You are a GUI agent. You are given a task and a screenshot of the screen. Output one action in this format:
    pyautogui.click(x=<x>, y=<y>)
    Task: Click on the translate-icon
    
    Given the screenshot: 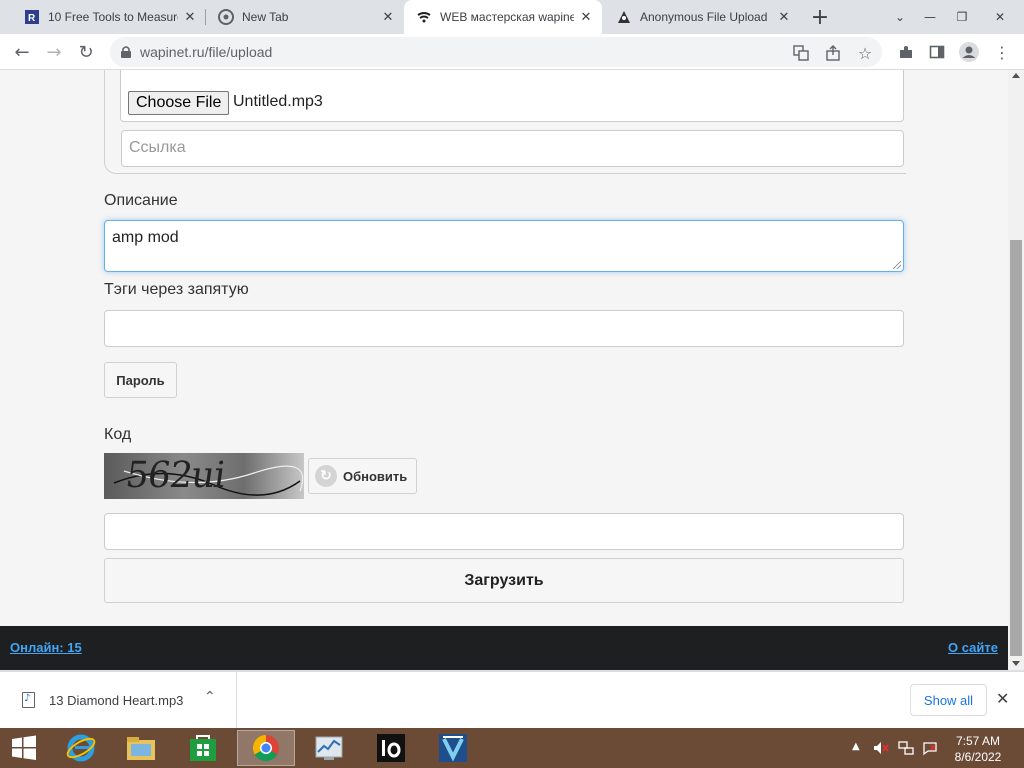 What is the action you would take?
    pyautogui.click(x=801, y=53)
    